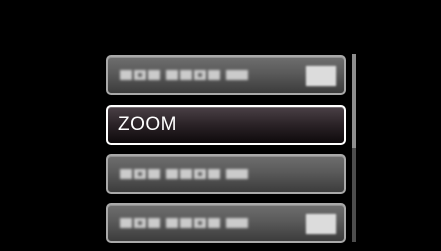 The width and height of the screenshot is (441, 251). I want to click on menu-item-label: ZOOM, so click(147, 124).